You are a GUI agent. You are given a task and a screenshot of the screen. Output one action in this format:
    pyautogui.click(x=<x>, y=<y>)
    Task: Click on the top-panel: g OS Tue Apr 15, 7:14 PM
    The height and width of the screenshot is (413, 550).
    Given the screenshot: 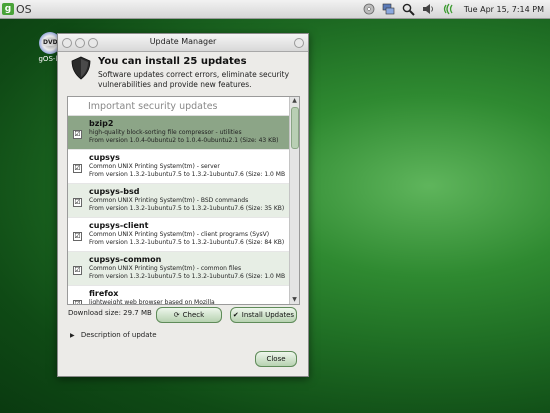 What is the action you would take?
    pyautogui.click(x=275, y=9)
    